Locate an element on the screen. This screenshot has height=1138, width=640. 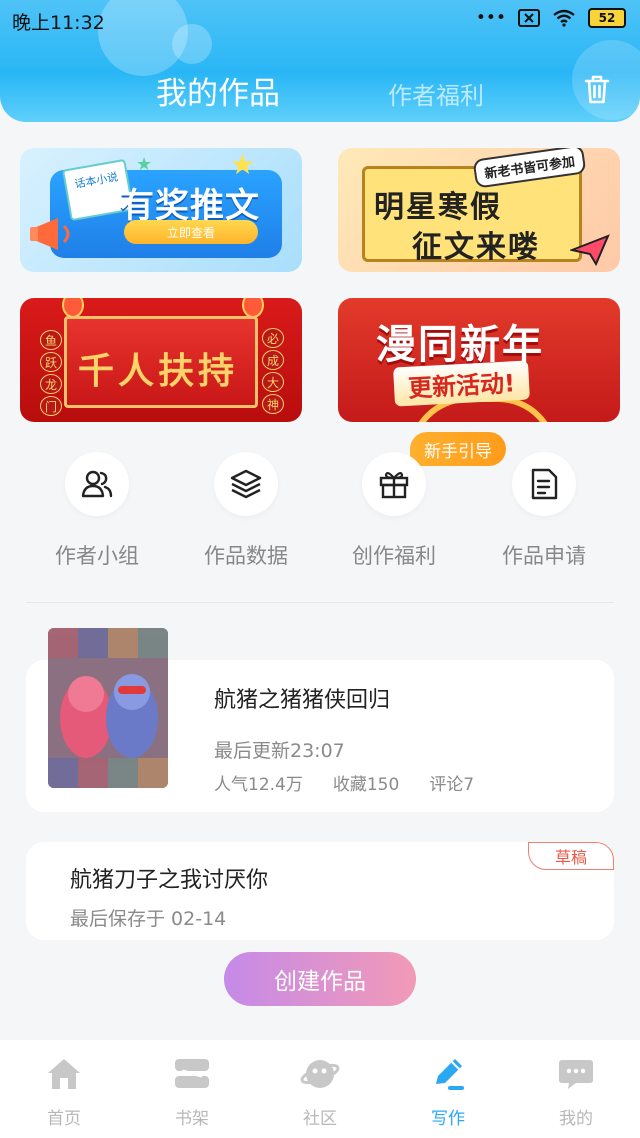
bottom-nav: 首页 书架 社区 写作 我的 is located at coordinates (320, 1089).